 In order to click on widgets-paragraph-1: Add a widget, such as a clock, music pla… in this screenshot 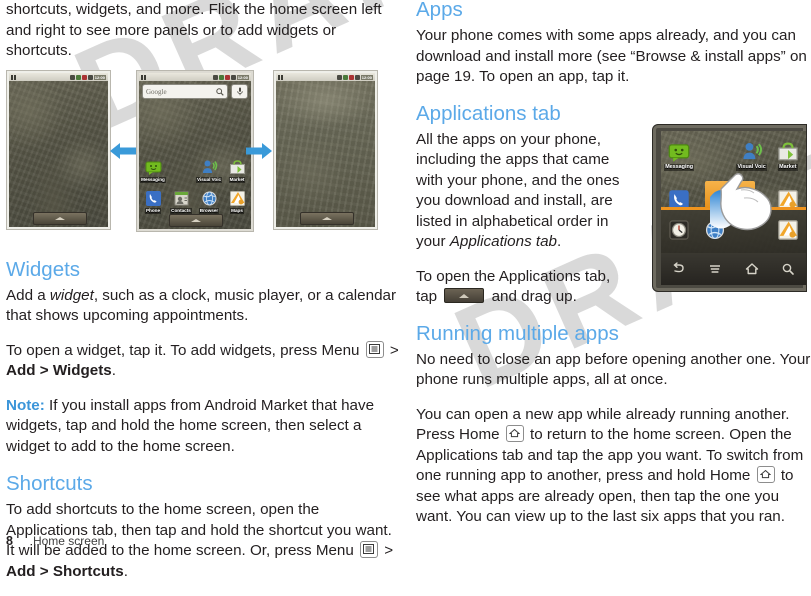, I will do `click(204, 306)`.